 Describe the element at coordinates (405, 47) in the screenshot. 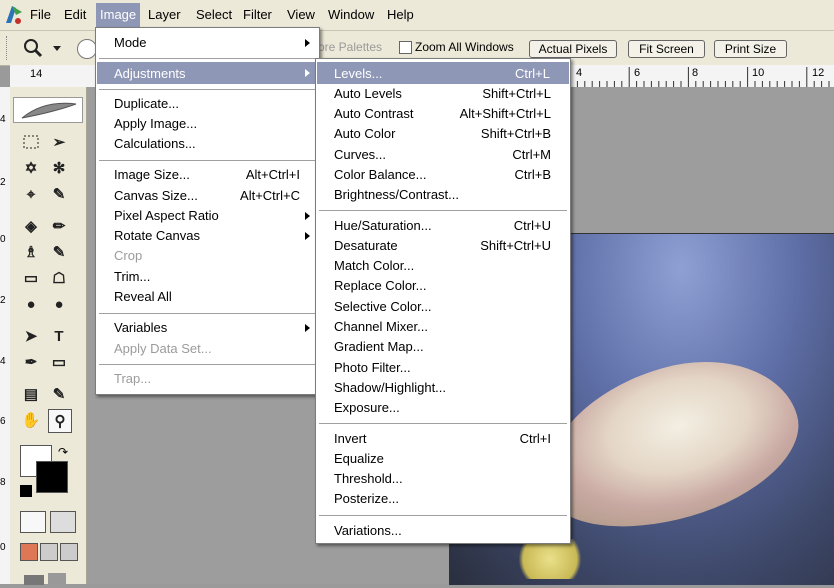

I see `zoom-all-windows-checkbox` at that location.